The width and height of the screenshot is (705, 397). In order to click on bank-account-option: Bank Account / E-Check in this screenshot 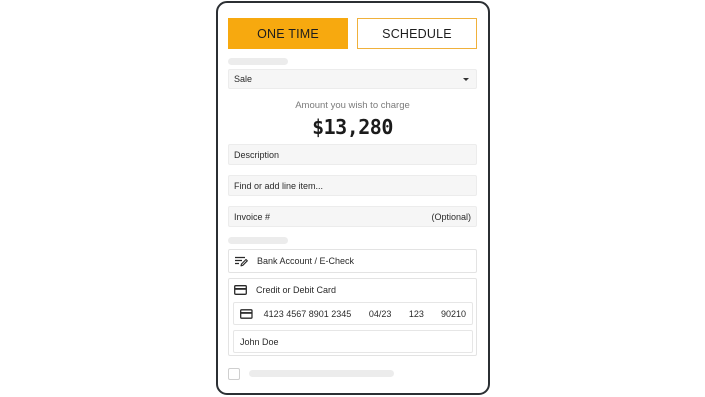, I will do `click(352, 261)`.